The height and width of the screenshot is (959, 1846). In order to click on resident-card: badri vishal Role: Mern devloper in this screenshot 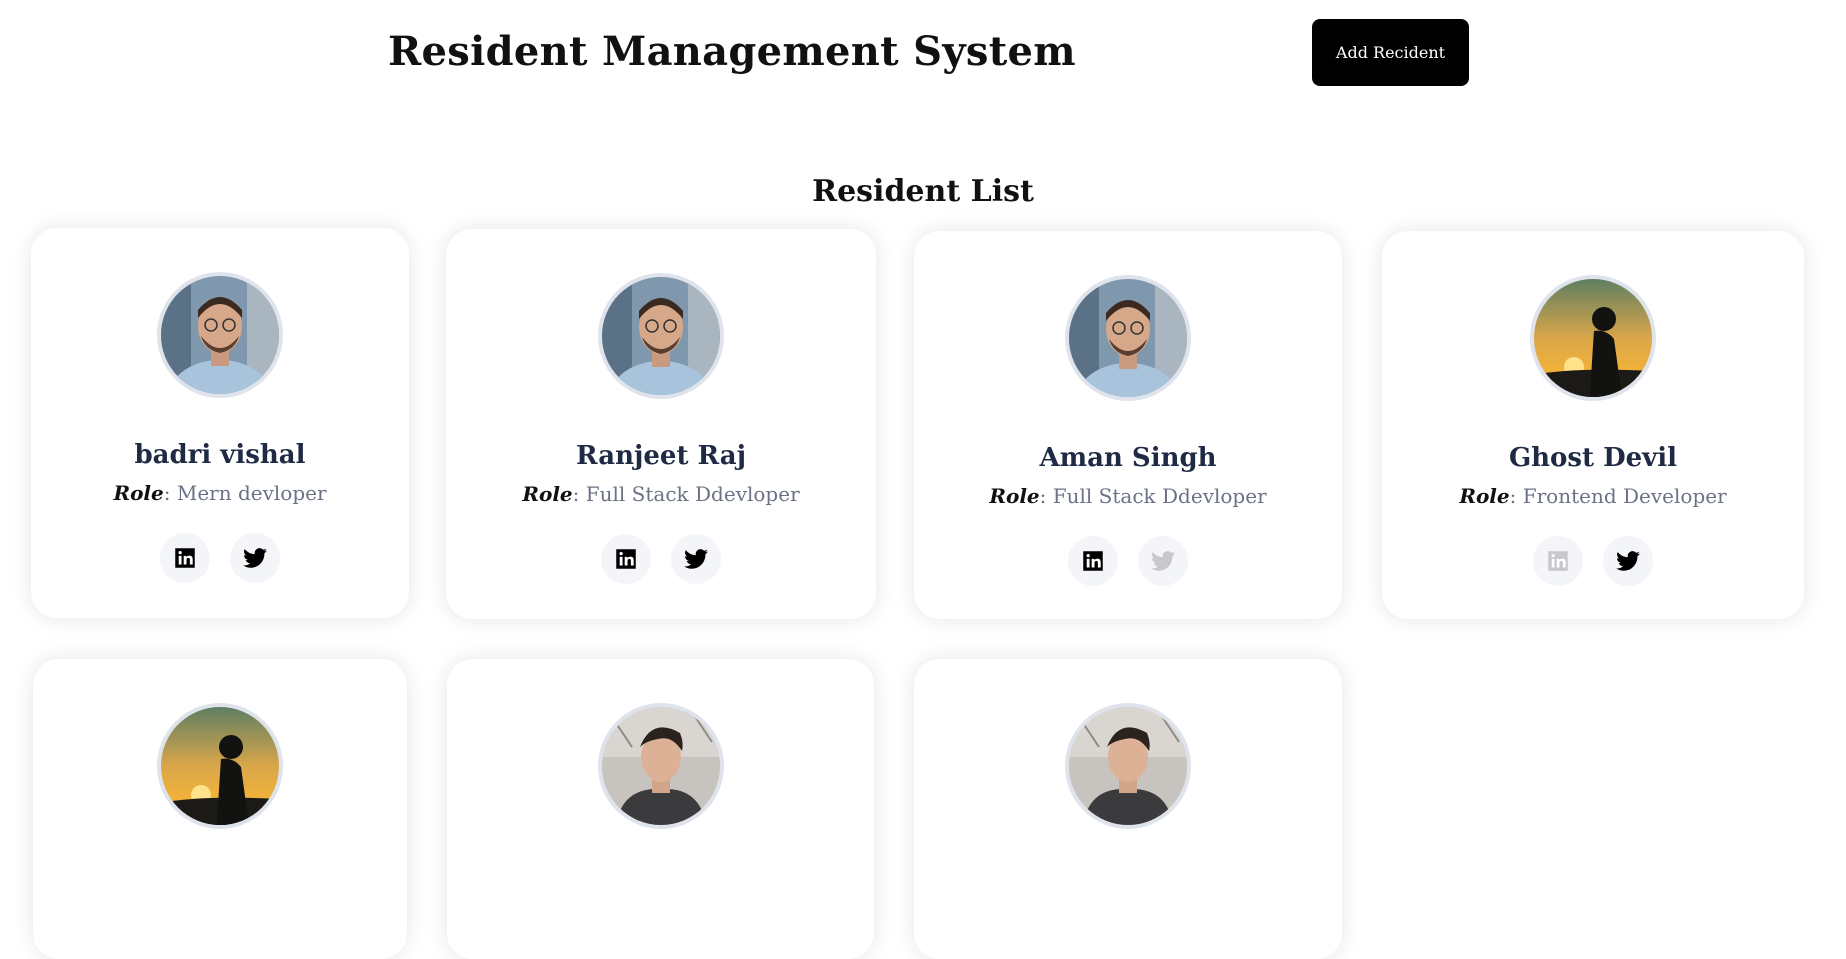, I will do `click(220, 423)`.